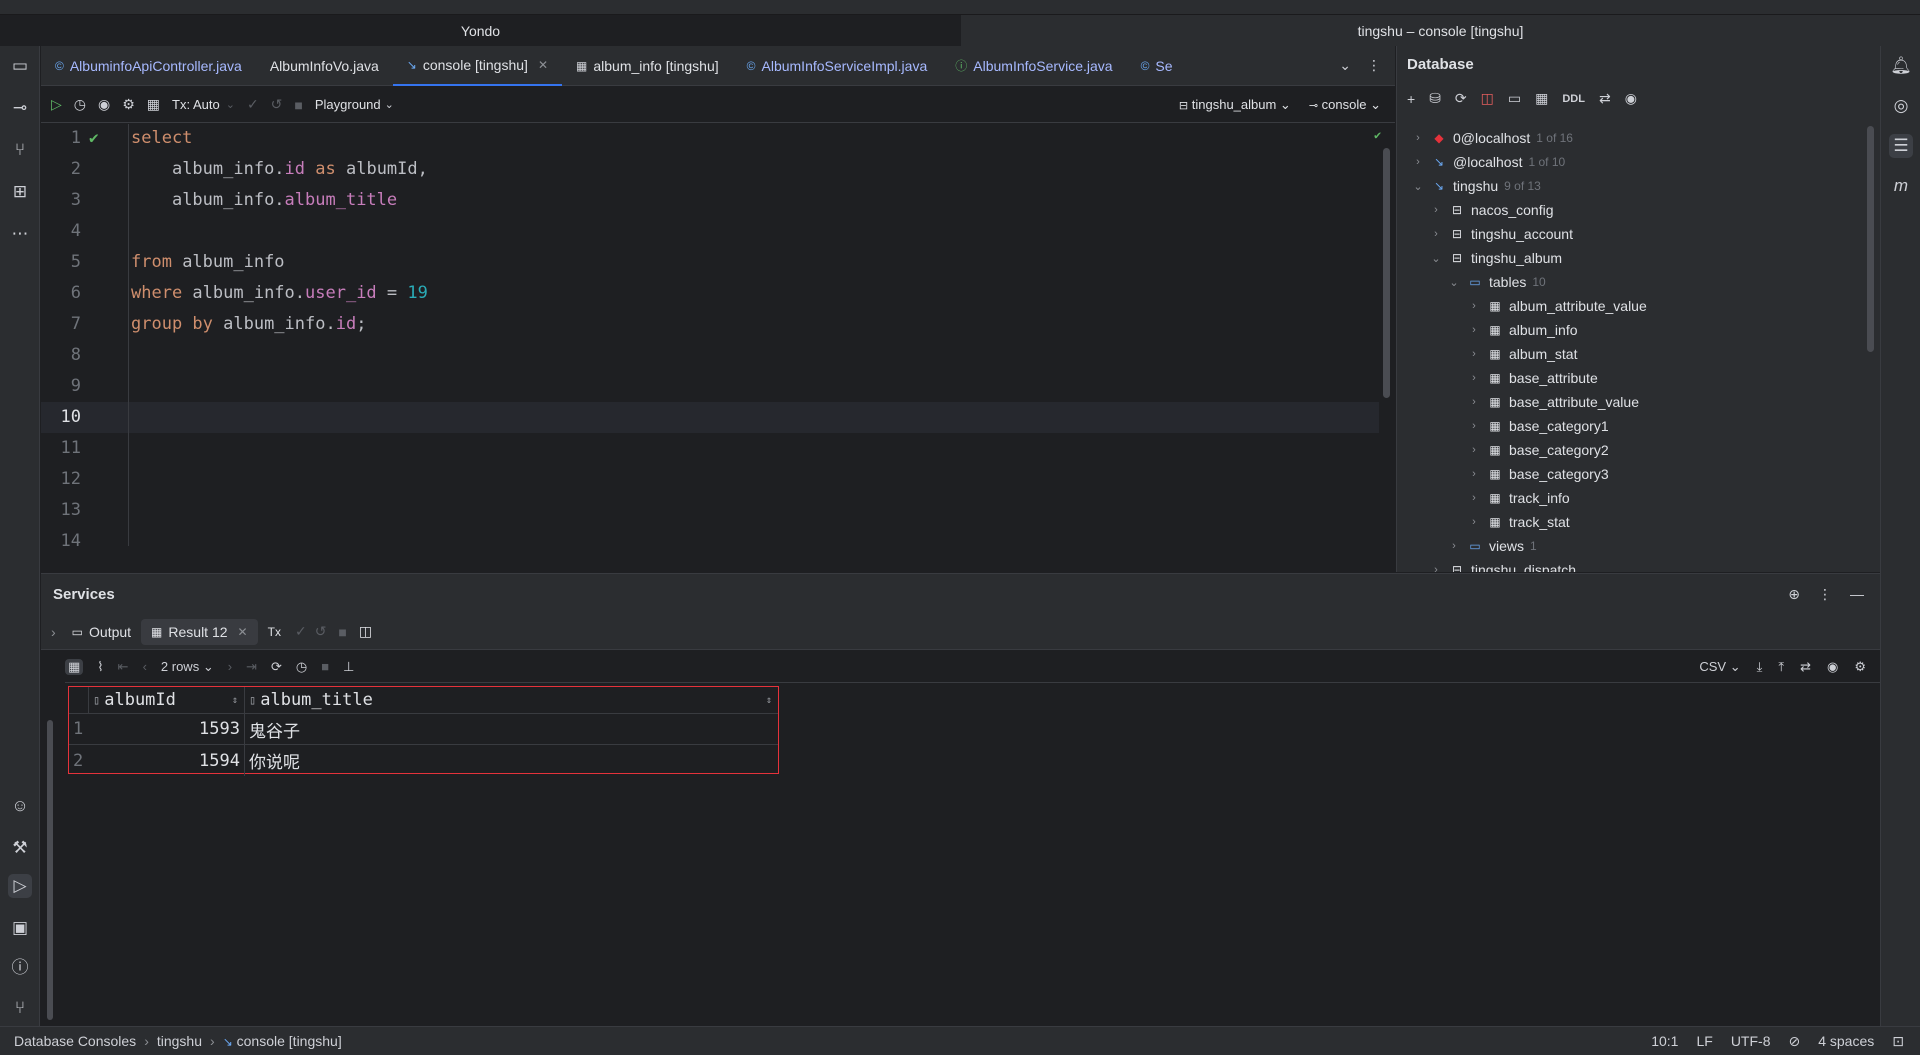 Image resolution: width=1920 pixels, height=1055 pixels. I want to click on plugins-icon: ☺, so click(20, 806).